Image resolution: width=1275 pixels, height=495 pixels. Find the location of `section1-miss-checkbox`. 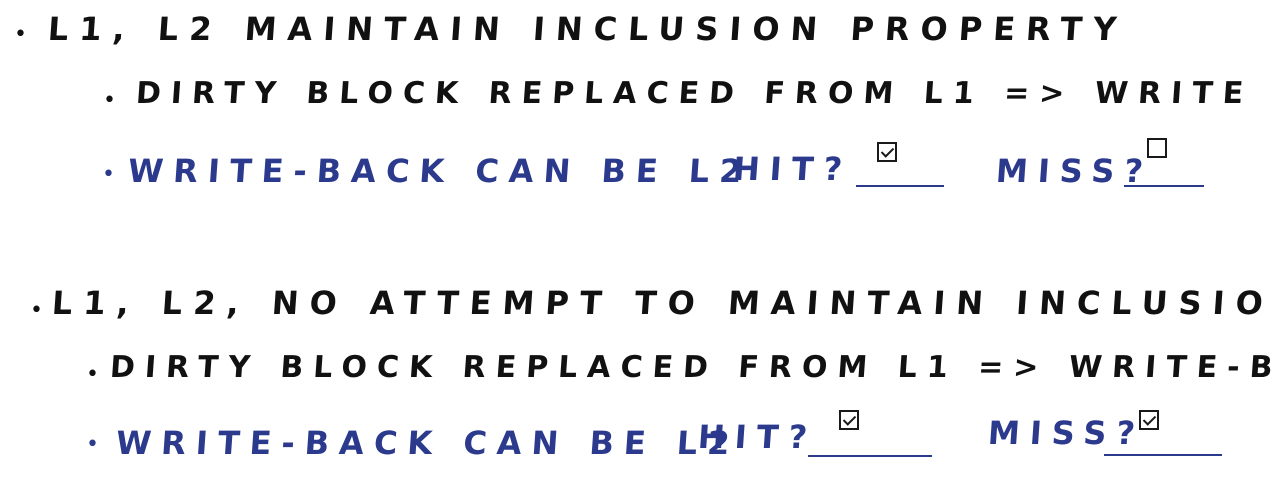

section1-miss-checkbox is located at coordinates (1157, 148).